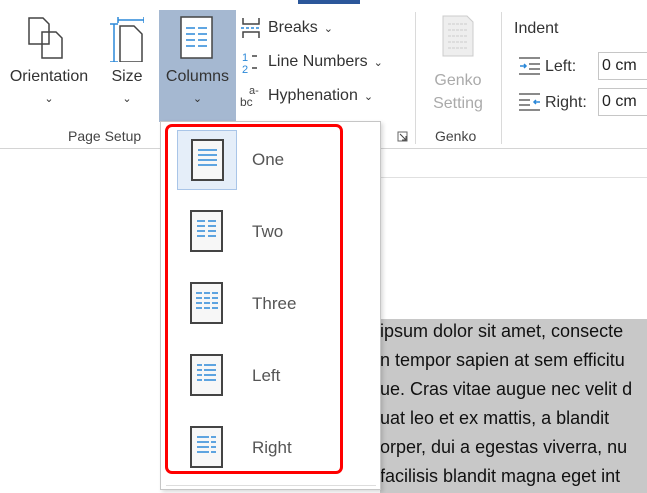 The height and width of the screenshot is (493, 647). Describe the element at coordinates (456, 136) in the screenshot. I see `genko-group-label: Genko` at that location.